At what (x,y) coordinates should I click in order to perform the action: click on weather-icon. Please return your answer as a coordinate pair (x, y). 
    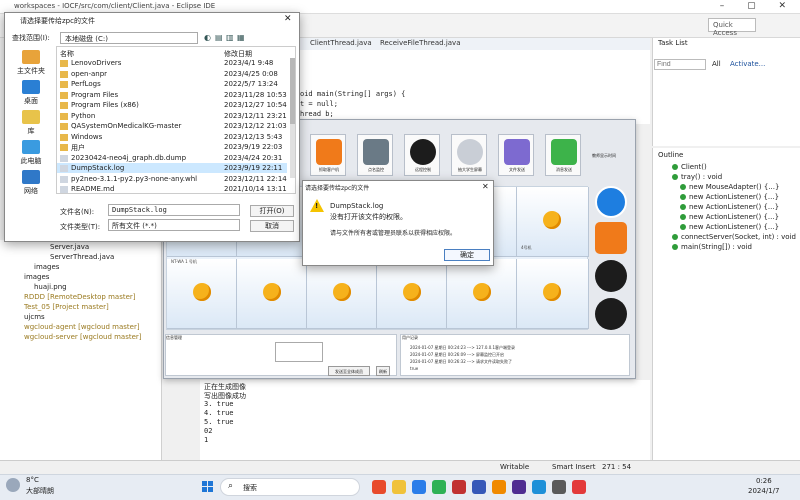
    Looking at the image, I should click on (13, 485).